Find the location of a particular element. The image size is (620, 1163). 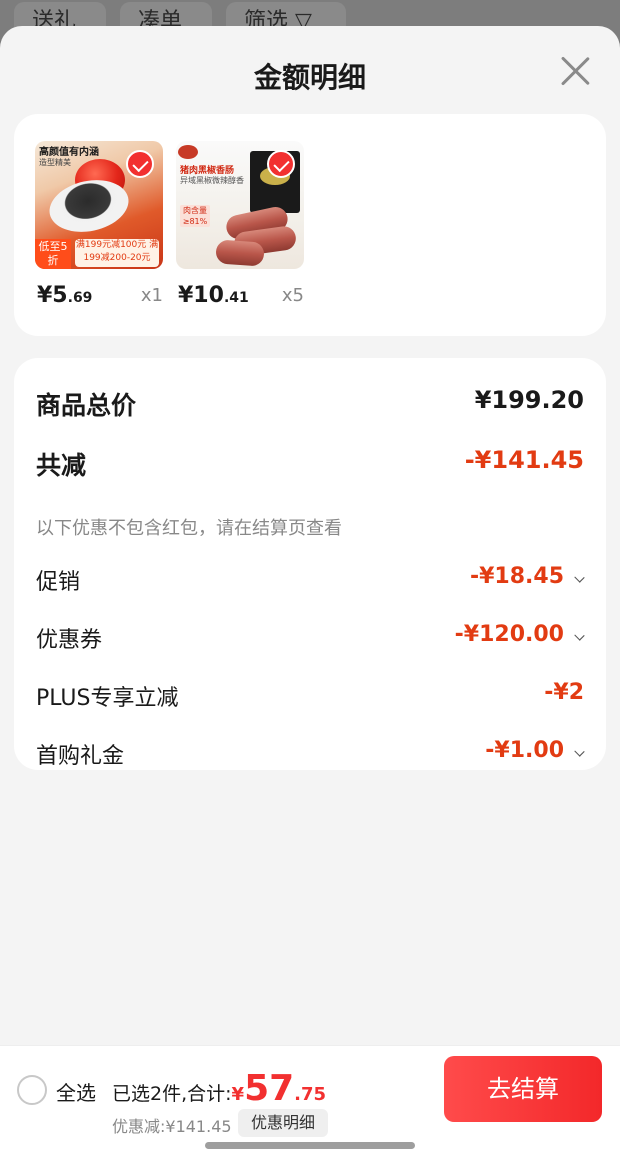

product-thumbnail: 高颜值有内涵 造型精美 低至5折 满199元减100元 满199减200-20元 is located at coordinates (99, 205).